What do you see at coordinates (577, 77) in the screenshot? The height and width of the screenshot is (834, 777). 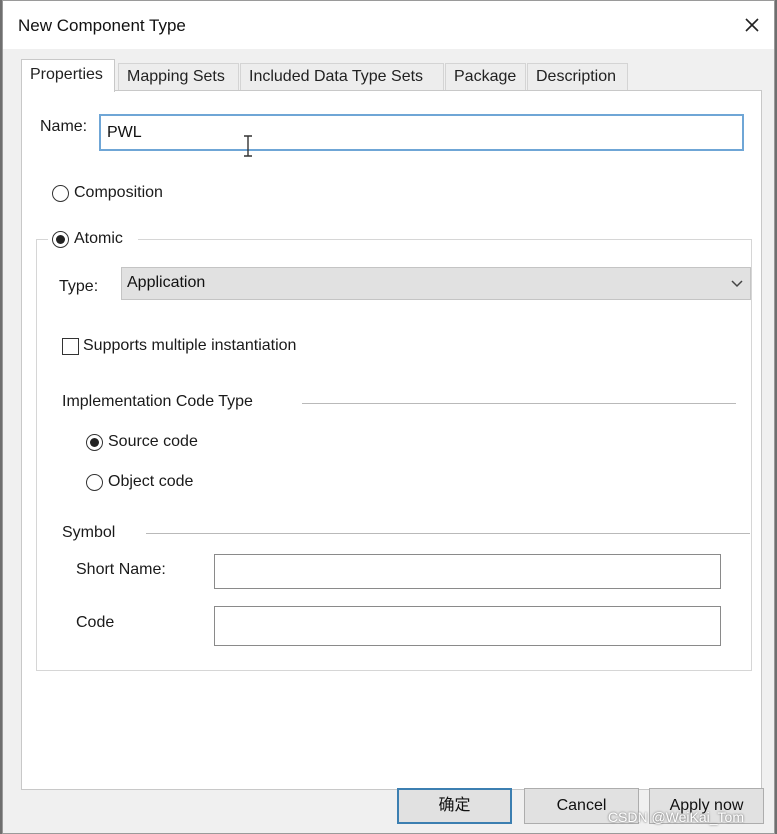 I see `tab-description: Description` at bounding box center [577, 77].